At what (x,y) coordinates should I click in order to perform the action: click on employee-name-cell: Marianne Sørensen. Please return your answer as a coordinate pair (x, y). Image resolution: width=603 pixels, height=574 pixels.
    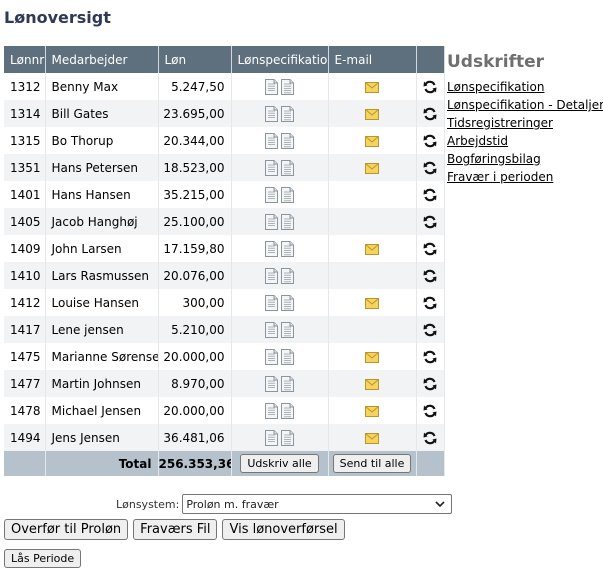
    Looking at the image, I should click on (102, 356).